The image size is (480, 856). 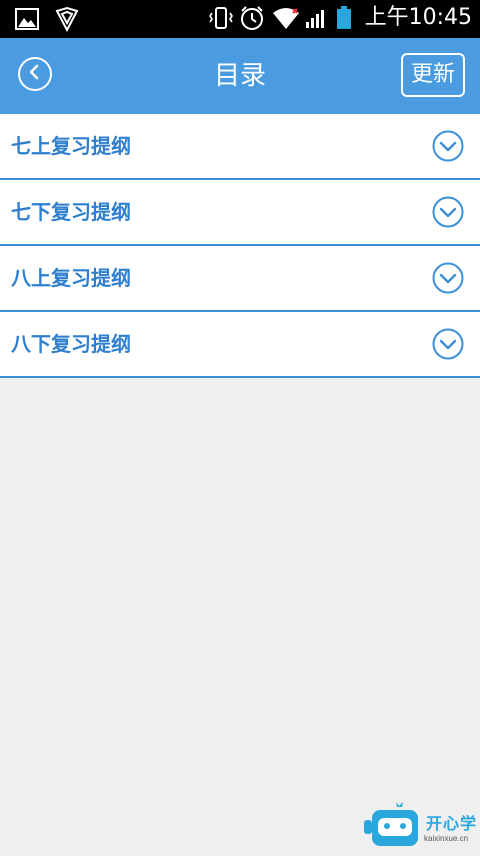 I want to click on list-item: 七上复习提纲, so click(x=240, y=147).